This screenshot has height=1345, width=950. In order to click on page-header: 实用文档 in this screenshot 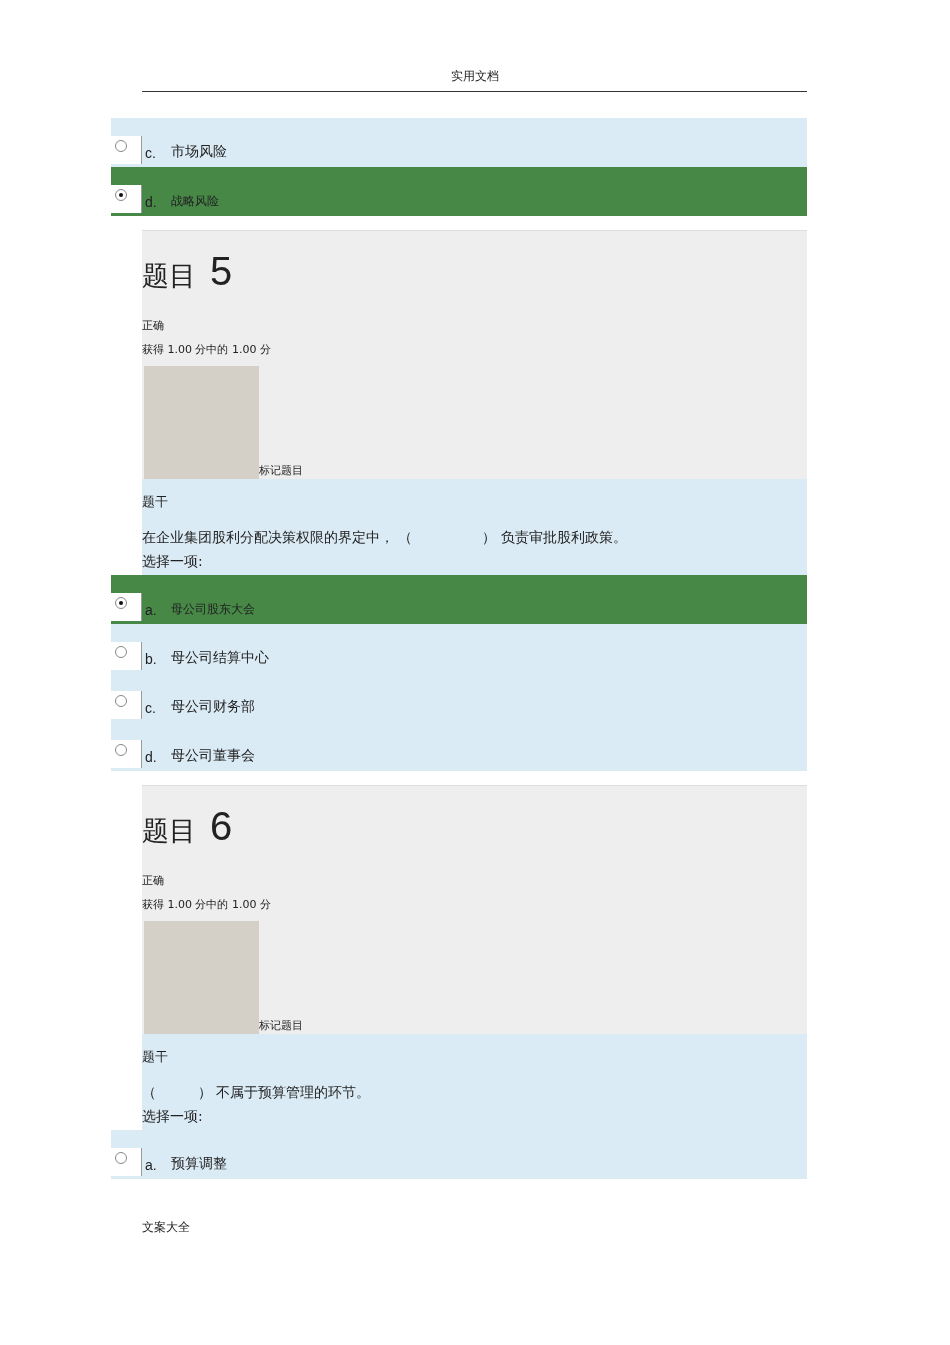, I will do `click(474, 46)`.